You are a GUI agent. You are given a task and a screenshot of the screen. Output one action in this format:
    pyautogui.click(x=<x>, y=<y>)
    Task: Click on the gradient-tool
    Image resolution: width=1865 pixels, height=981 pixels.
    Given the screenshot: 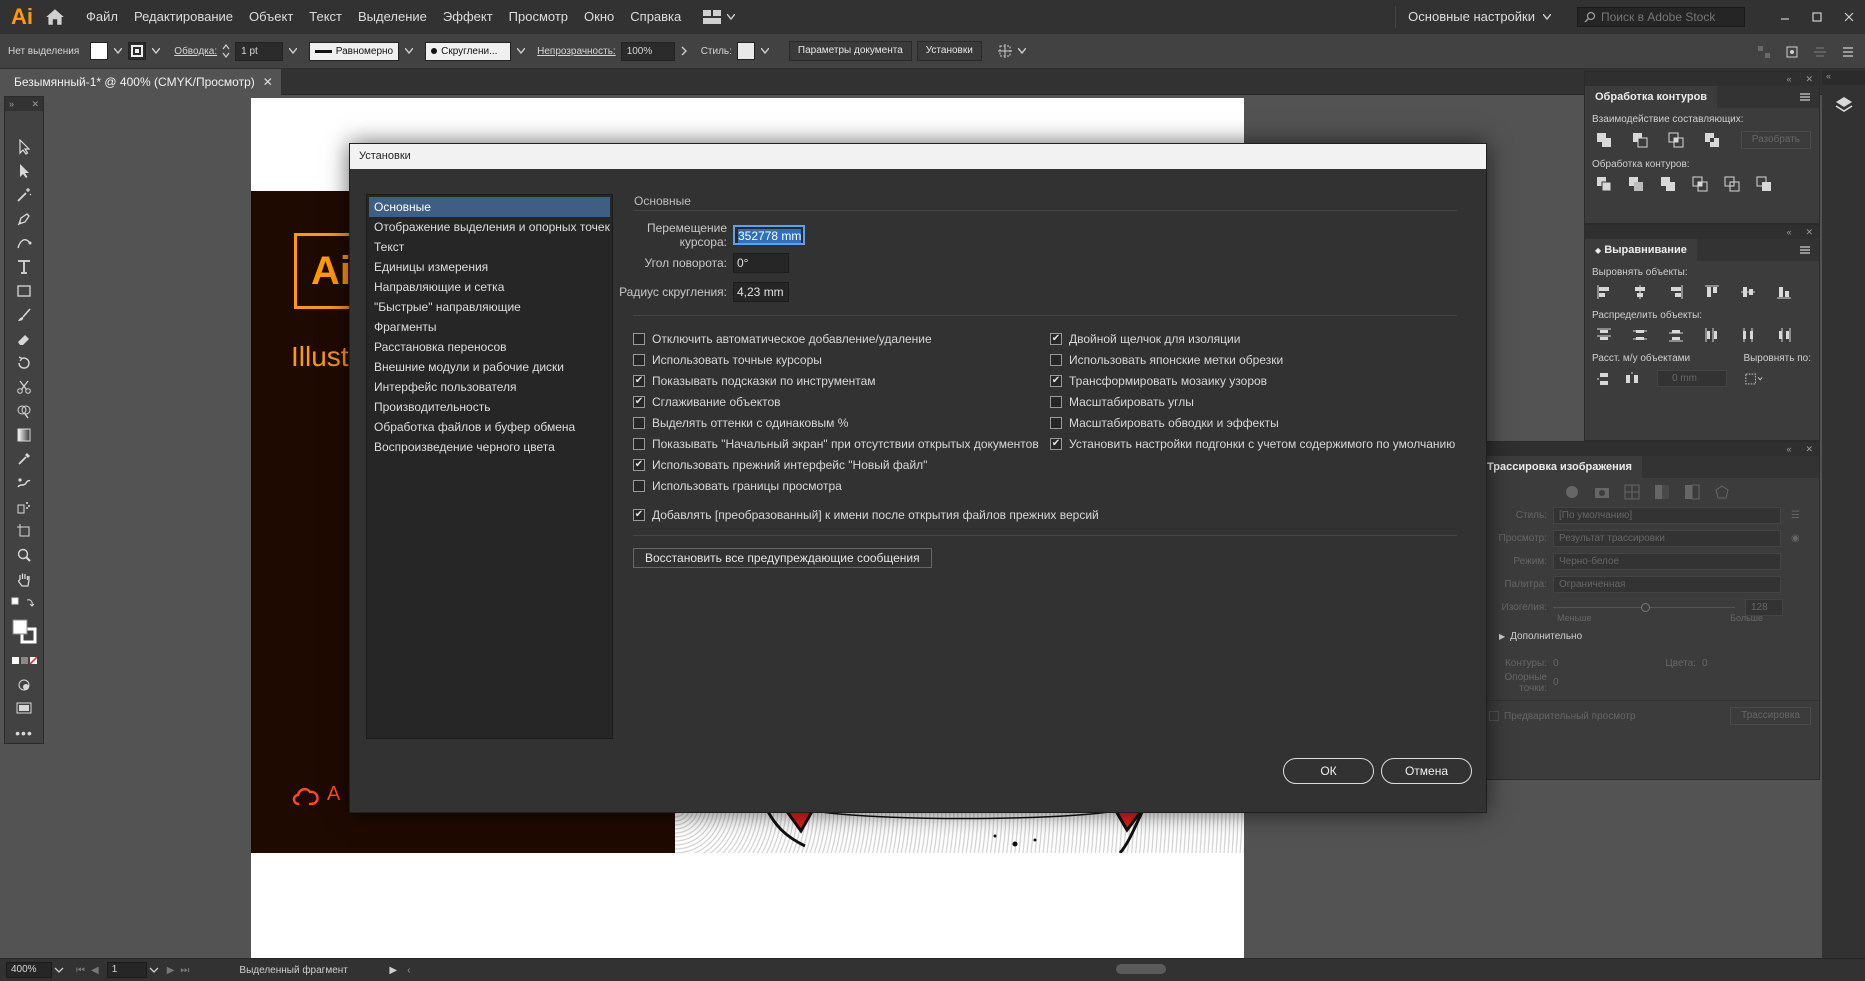 What is the action you would take?
    pyautogui.click(x=24, y=435)
    